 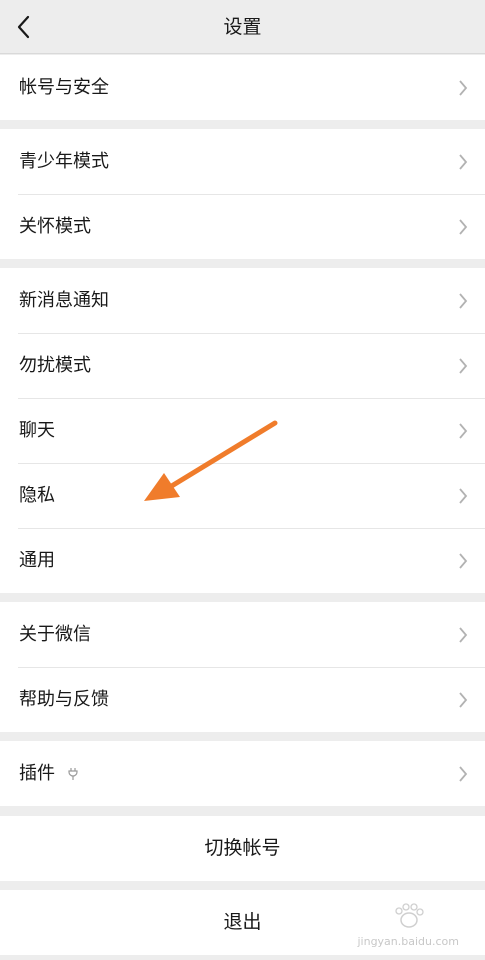 What do you see at coordinates (37, 560) in the screenshot?
I see `settings-item-label: 通用` at bounding box center [37, 560].